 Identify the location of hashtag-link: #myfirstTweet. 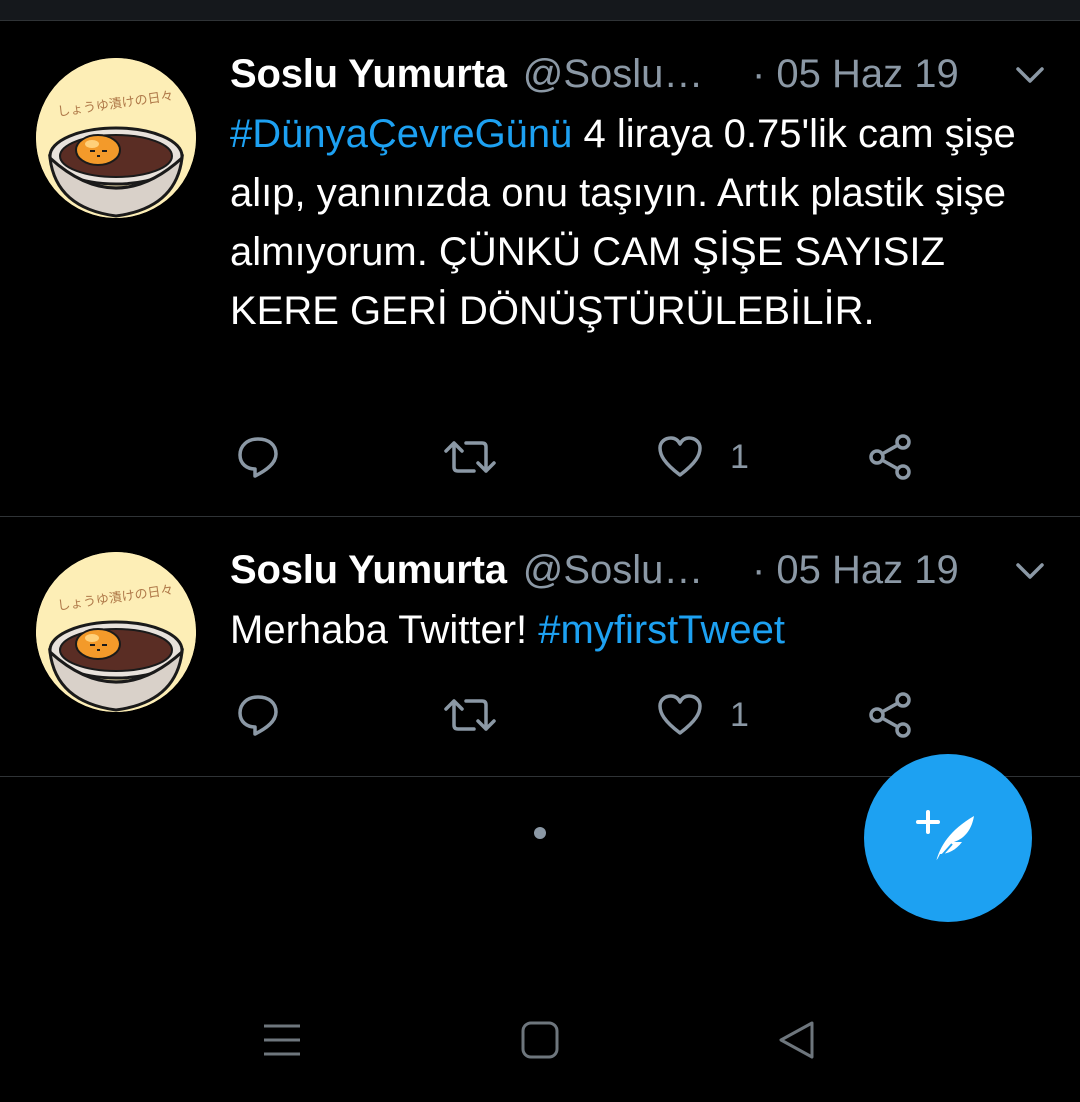
(661, 630).